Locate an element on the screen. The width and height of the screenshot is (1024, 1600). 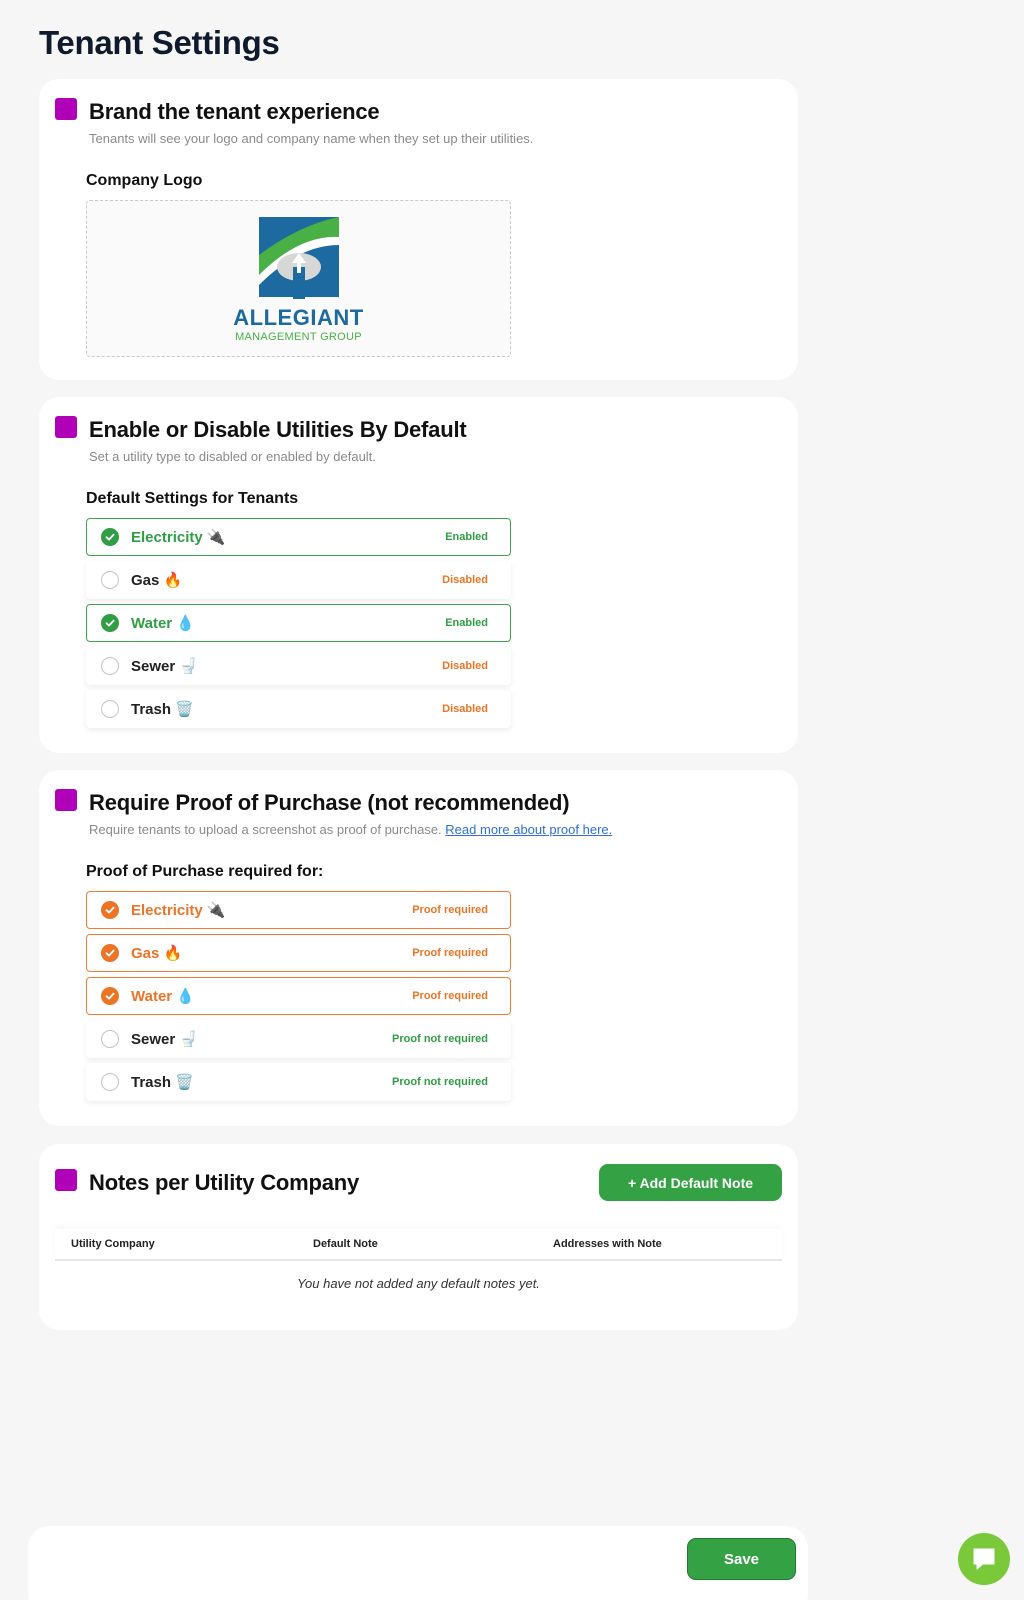
defaults-title: Enable or Disable Utilities By Default is located at coordinates (278, 429).